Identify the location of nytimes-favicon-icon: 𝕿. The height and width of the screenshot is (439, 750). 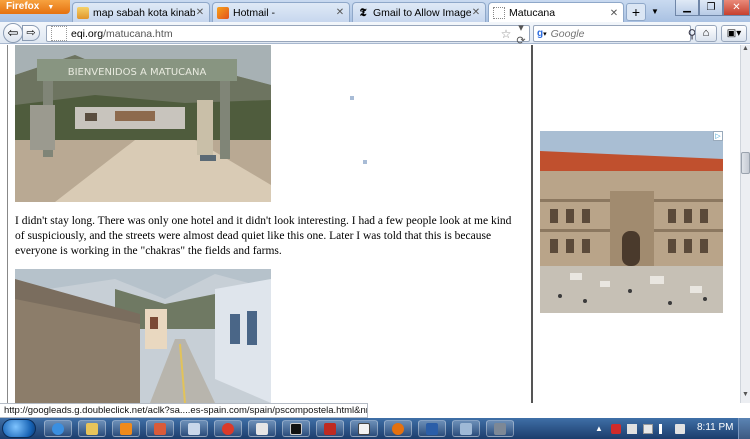
(363, 12).